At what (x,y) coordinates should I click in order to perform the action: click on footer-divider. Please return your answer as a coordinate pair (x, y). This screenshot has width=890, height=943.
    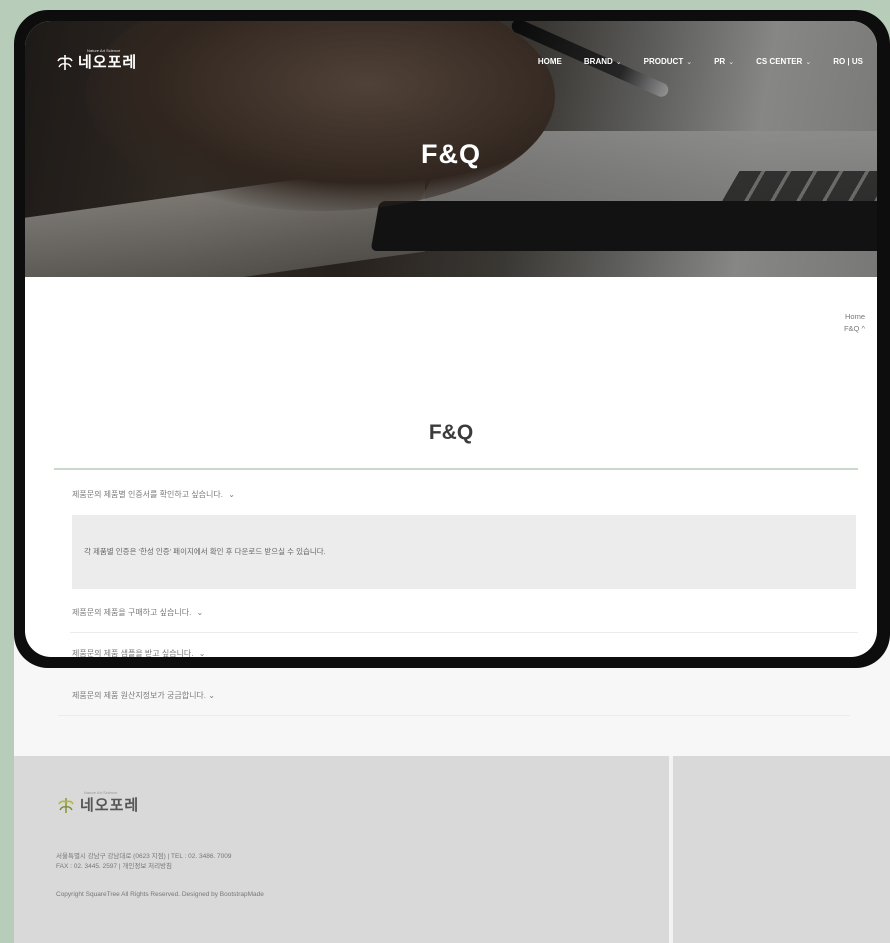
    Looking at the image, I should click on (671, 849).